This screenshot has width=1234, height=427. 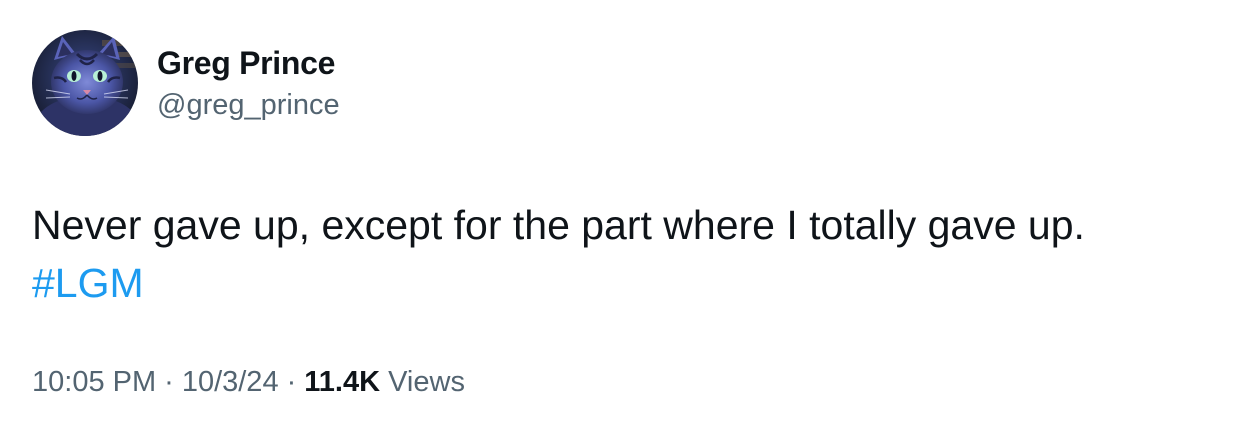 I want to click on tweet-meta: 10:05 PM · 10/3/24 · 11.4K Views, so click(x=248, y=382).